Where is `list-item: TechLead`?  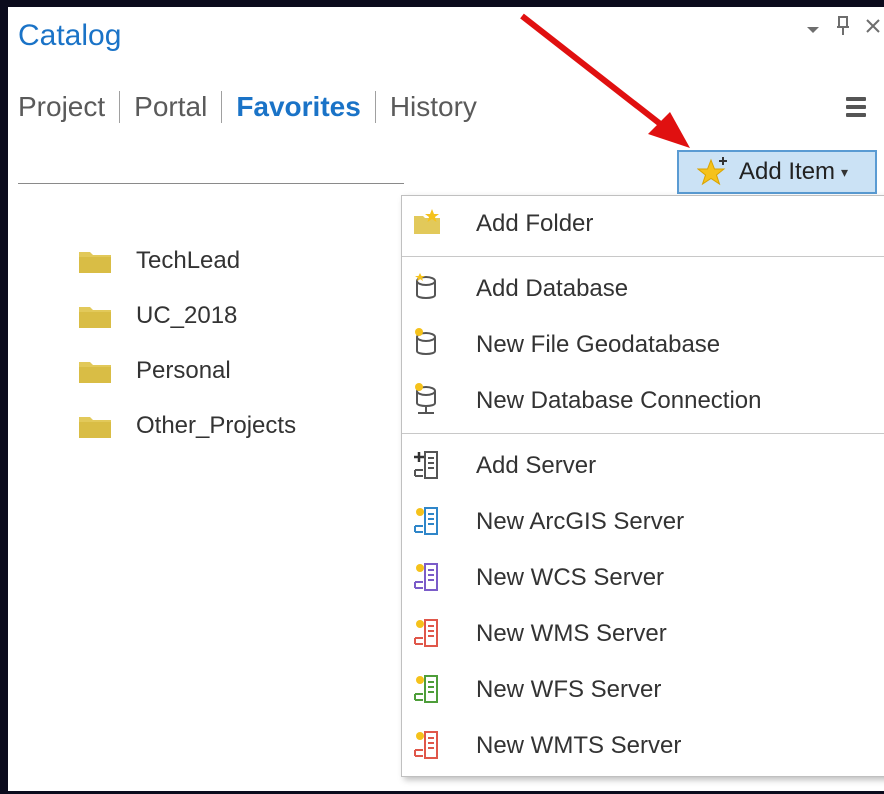 list-item: TechLead is located at coordinates (187, 260).